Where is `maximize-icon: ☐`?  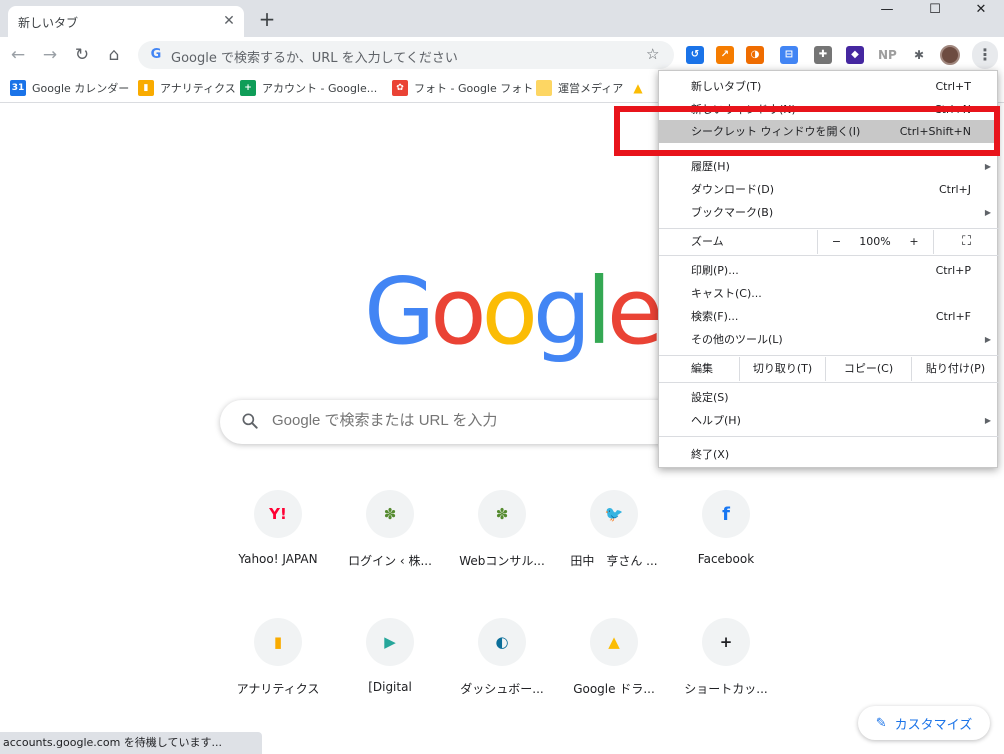 maximize-icon: ☐ is located at coordinates (935, 10).